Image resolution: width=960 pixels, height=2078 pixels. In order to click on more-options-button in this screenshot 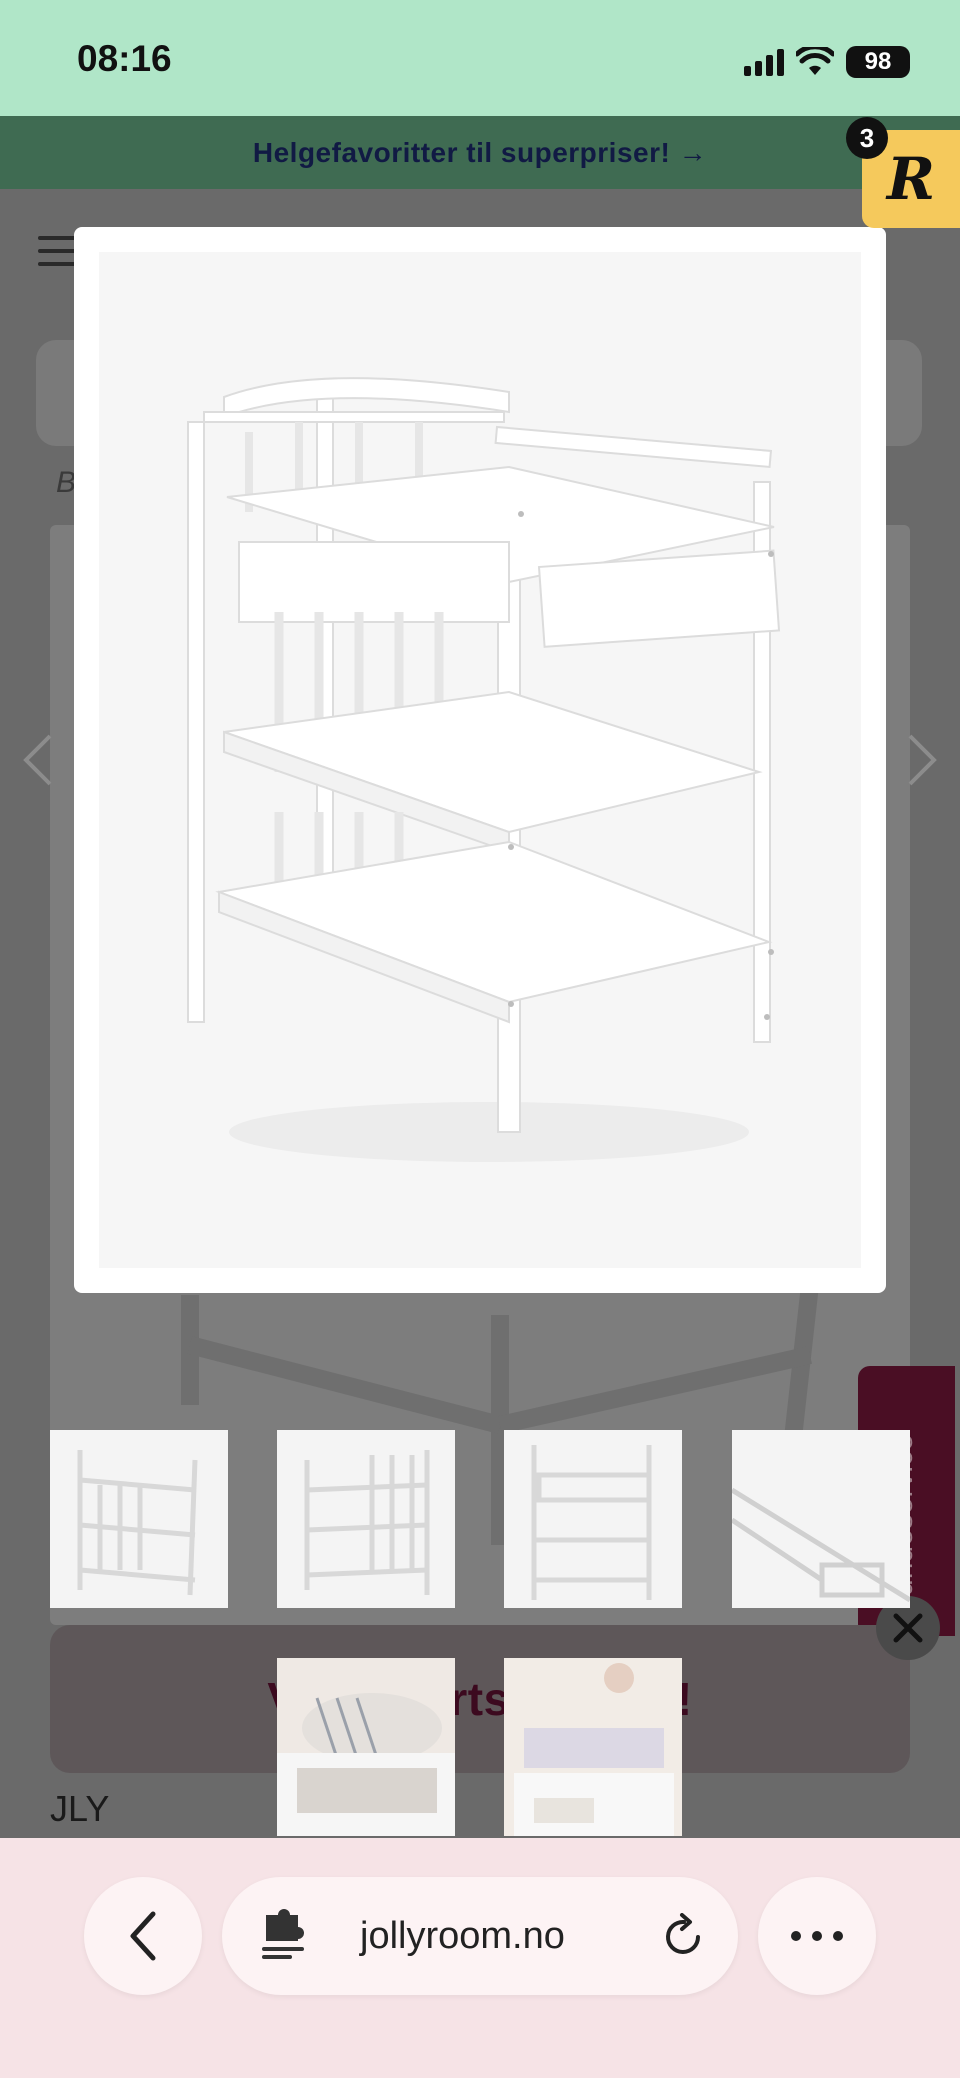, I will do `click(817, 1936)`.